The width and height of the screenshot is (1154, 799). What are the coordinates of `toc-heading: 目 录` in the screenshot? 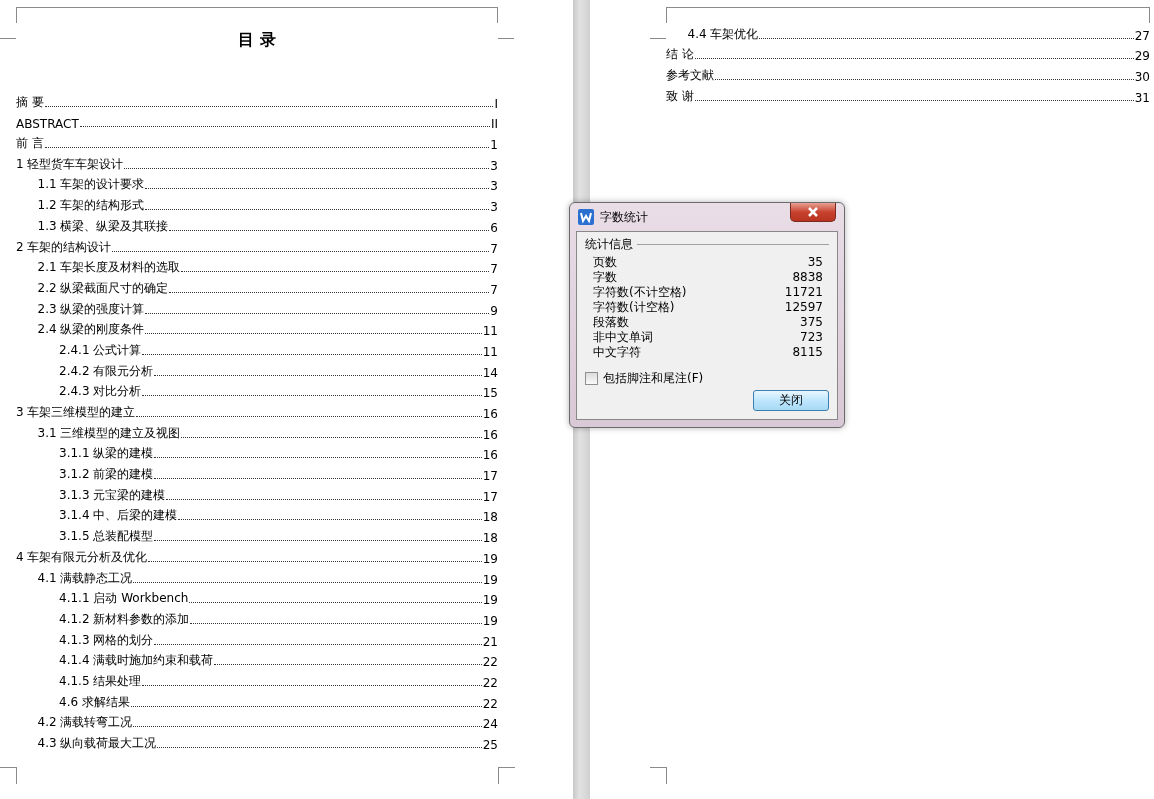 It's located at (257, 40).